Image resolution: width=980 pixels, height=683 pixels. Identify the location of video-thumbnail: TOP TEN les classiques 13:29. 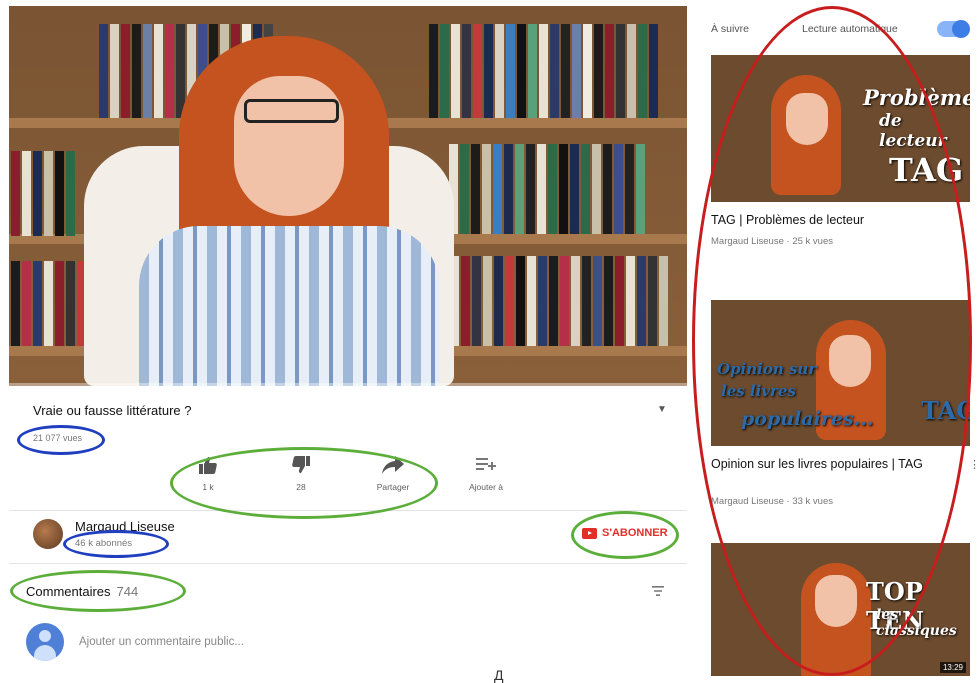
(840, 609).